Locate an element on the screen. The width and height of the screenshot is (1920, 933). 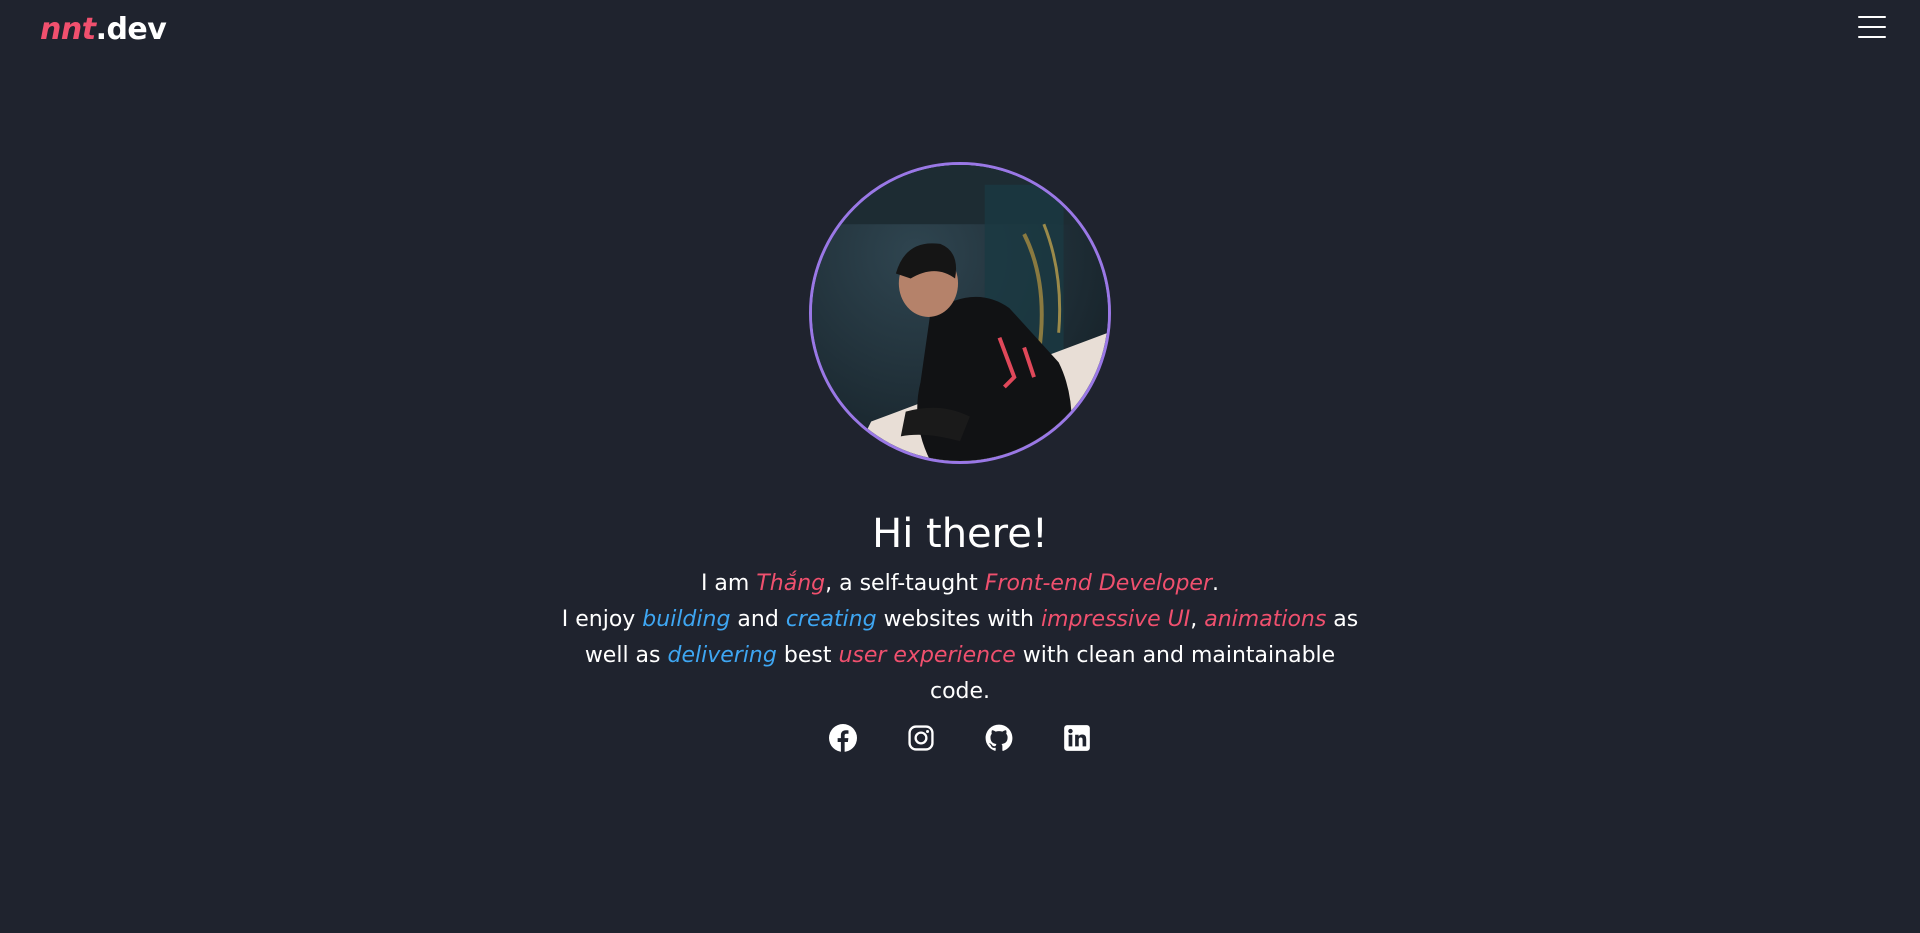
github-link is located at coordinates (999, 738).